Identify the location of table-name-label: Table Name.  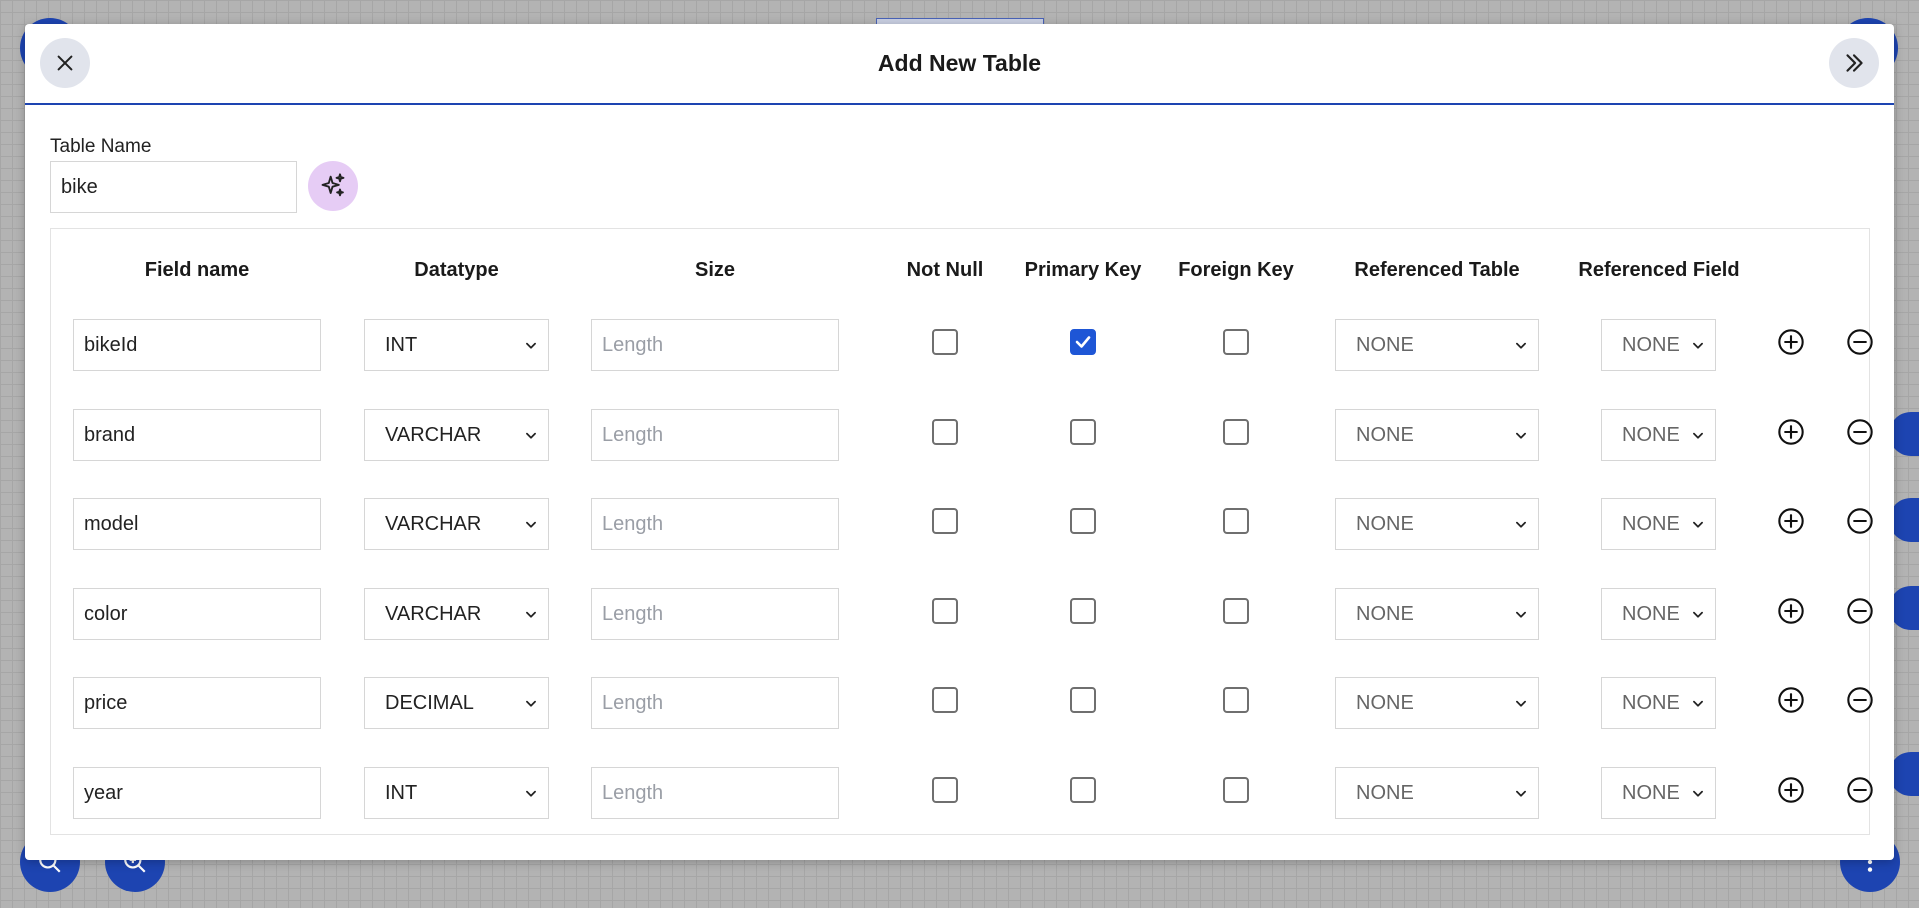
(101, 146).